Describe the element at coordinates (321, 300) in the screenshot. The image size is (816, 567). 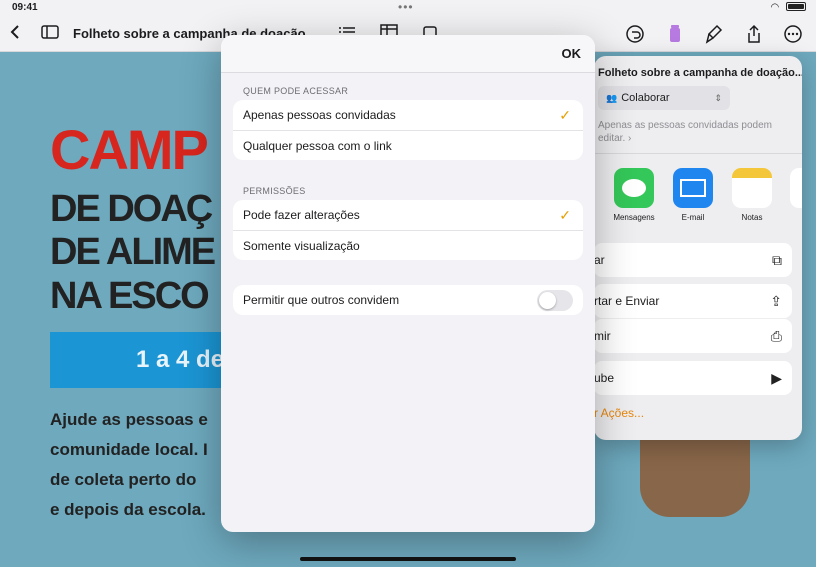
I see `allow-invite-label: Permitir que outros convidem` at that location.